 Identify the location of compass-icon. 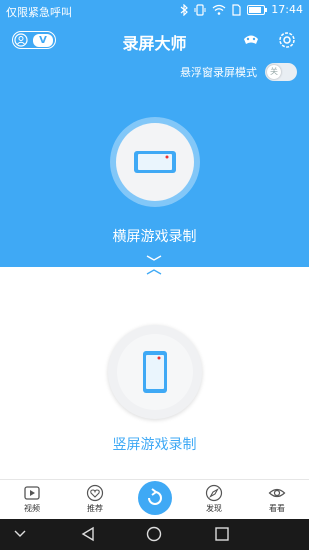
(214, 493).